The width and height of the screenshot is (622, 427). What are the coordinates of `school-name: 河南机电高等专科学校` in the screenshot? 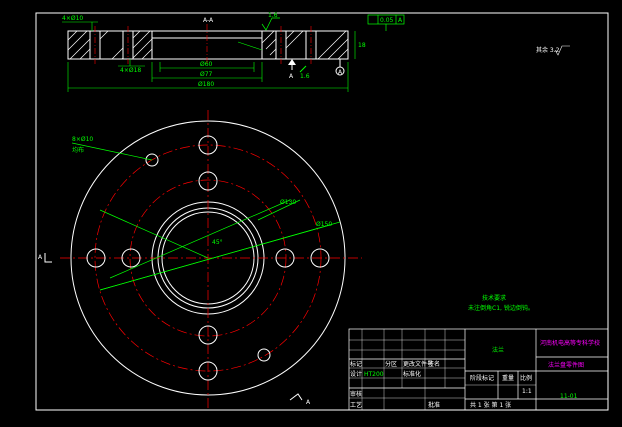 It's located at (570, 343).